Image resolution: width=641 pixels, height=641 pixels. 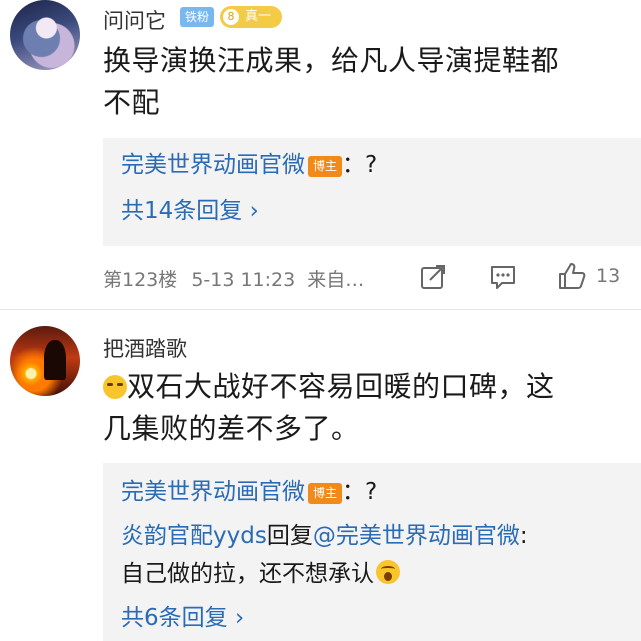 What do you see at coordinates (140, 280) in the screenshot?
I see `floor-number: 第123楼` at bounding box center [140, 280].